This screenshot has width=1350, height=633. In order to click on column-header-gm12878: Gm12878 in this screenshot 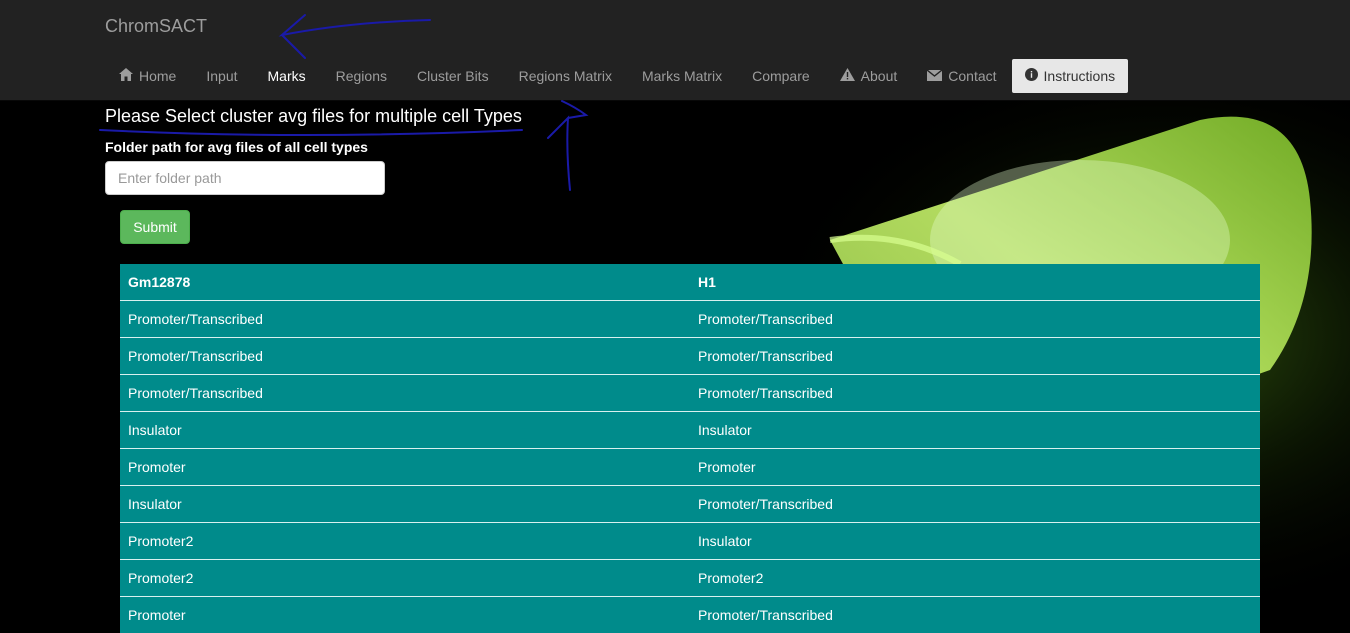, I will do `click(405, 282)`.